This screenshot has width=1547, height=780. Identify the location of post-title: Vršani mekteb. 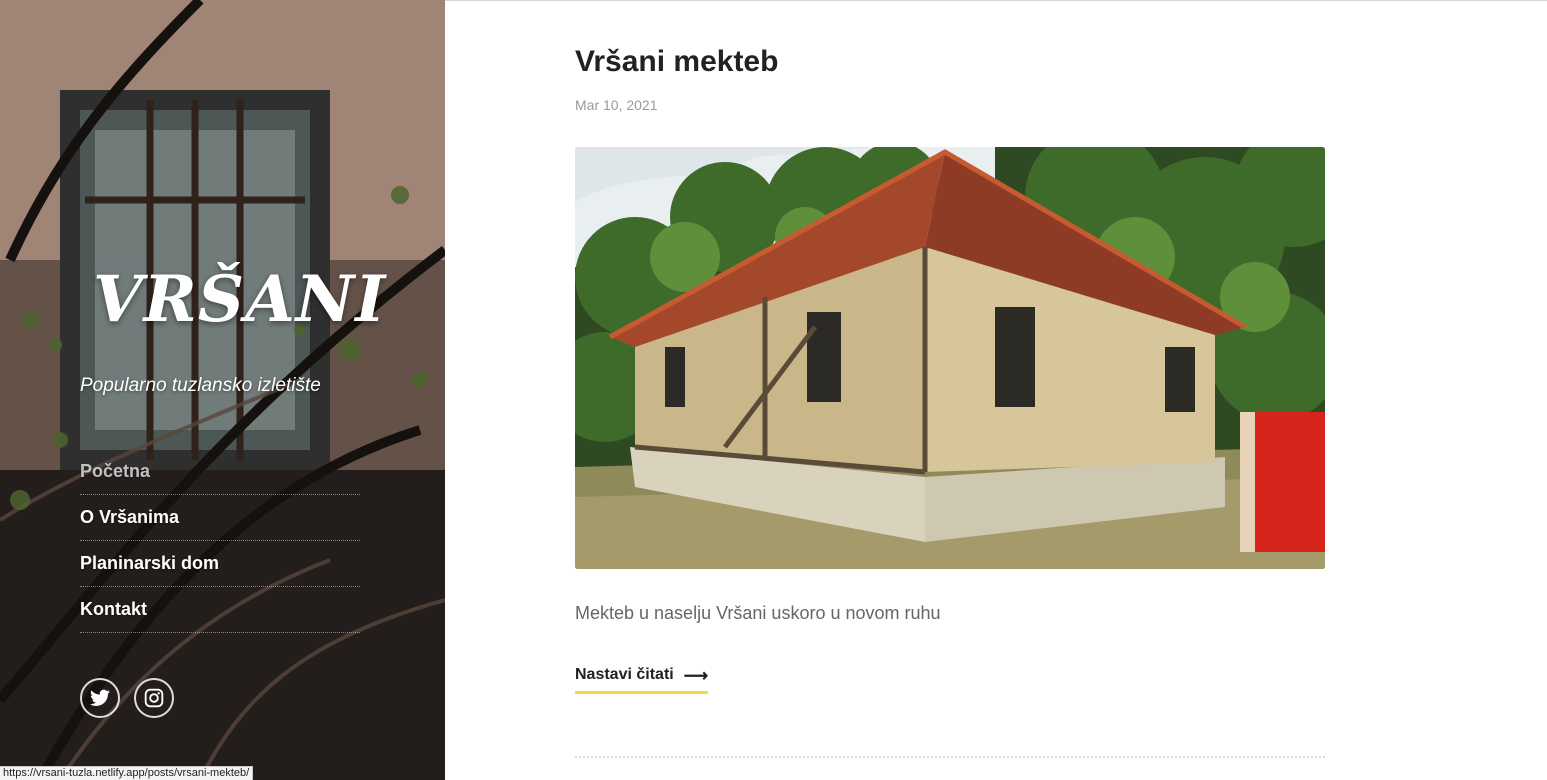
(676, 62).